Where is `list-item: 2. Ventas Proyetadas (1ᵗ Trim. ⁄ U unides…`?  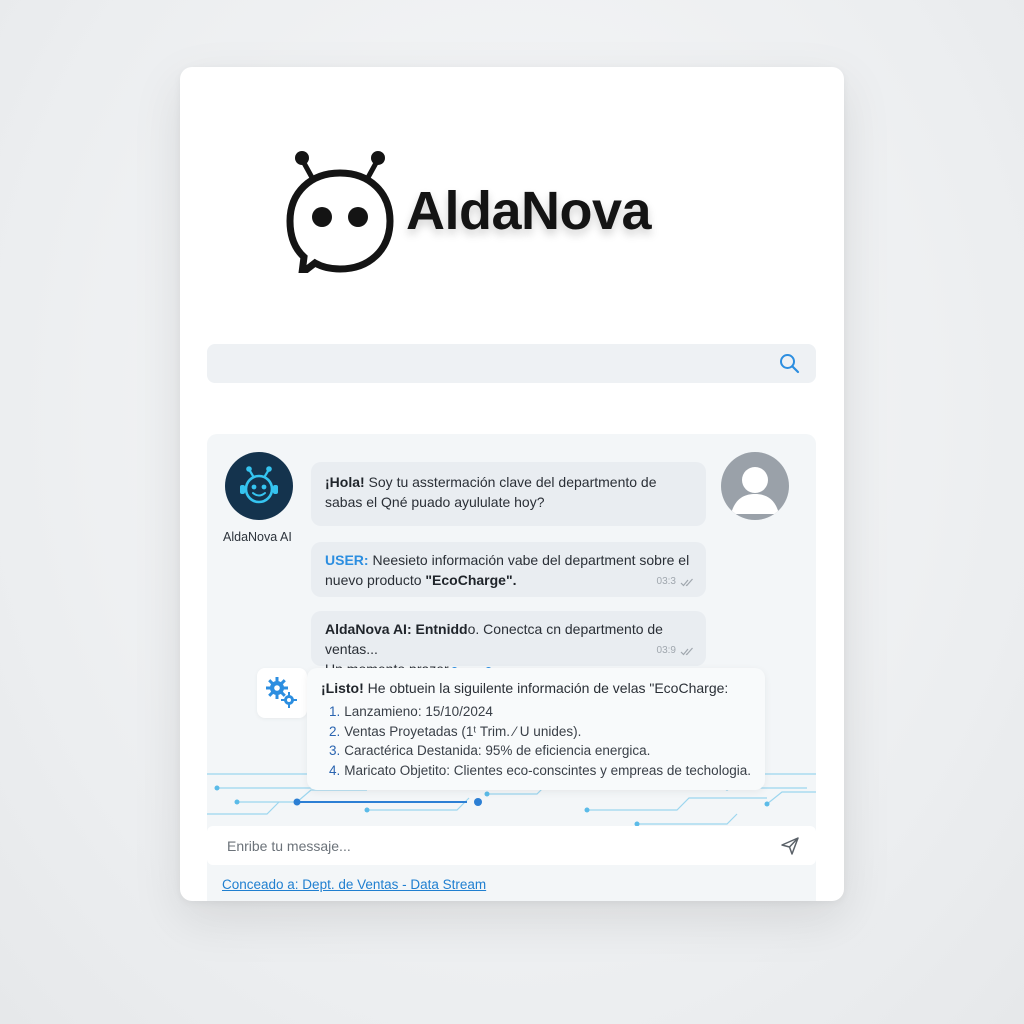 list-item: 2. Ventas Proyetadas (1ᵗ Trim. ⁄ U unides… is located at coordinates (455, 731).